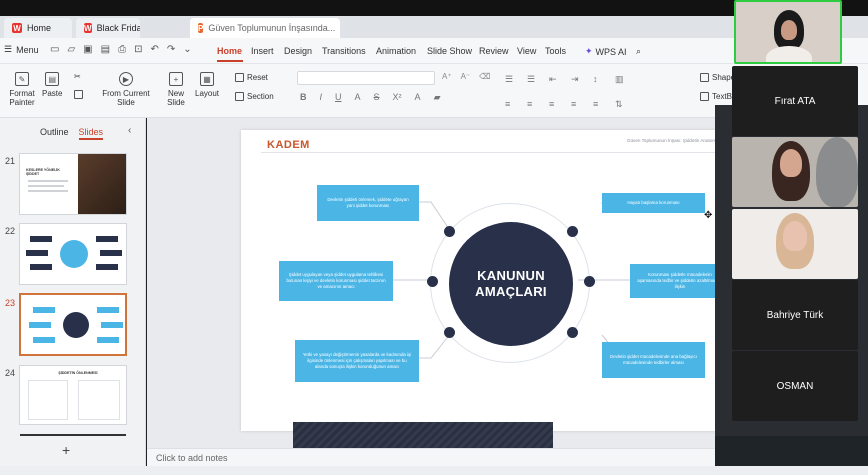 The width and height of the screenshot is (868, 475). What do you see at coordinates (122, 49) in the screenshot?
I see `print-icon: ⎙` at bounding box center [122, 49].